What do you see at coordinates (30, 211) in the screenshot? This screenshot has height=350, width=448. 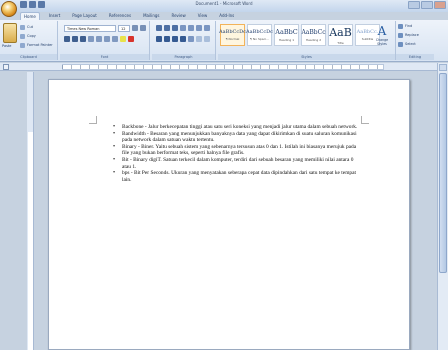 I see `vertical-ruler` at bounding box center [30, 211].